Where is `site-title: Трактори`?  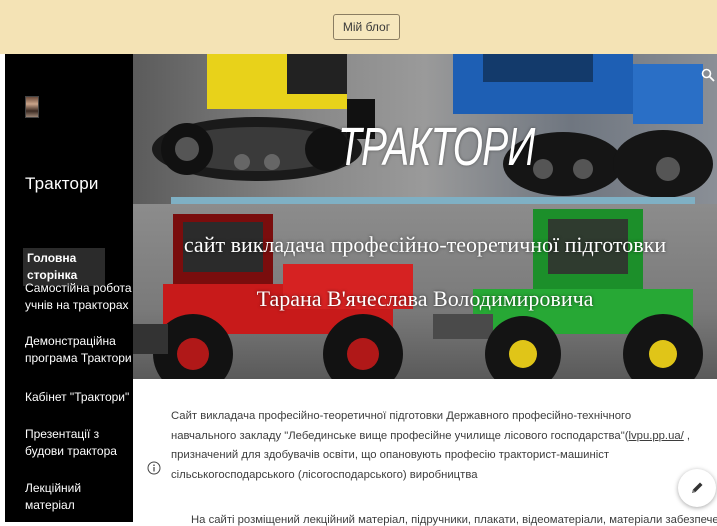 site-title: Трактори is located at coordinates (62, 184).